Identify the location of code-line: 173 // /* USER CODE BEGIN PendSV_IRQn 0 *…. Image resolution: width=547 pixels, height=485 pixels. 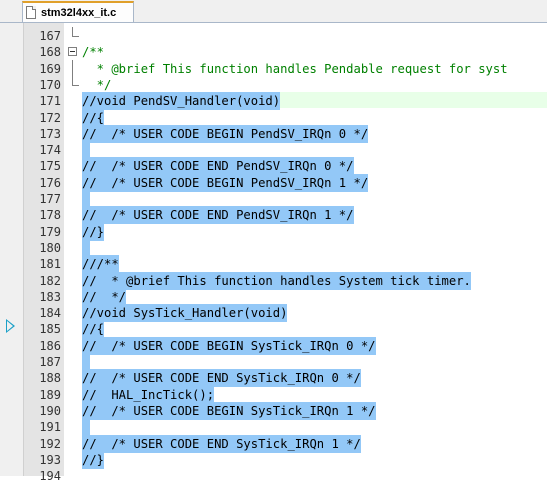
(285, 133).